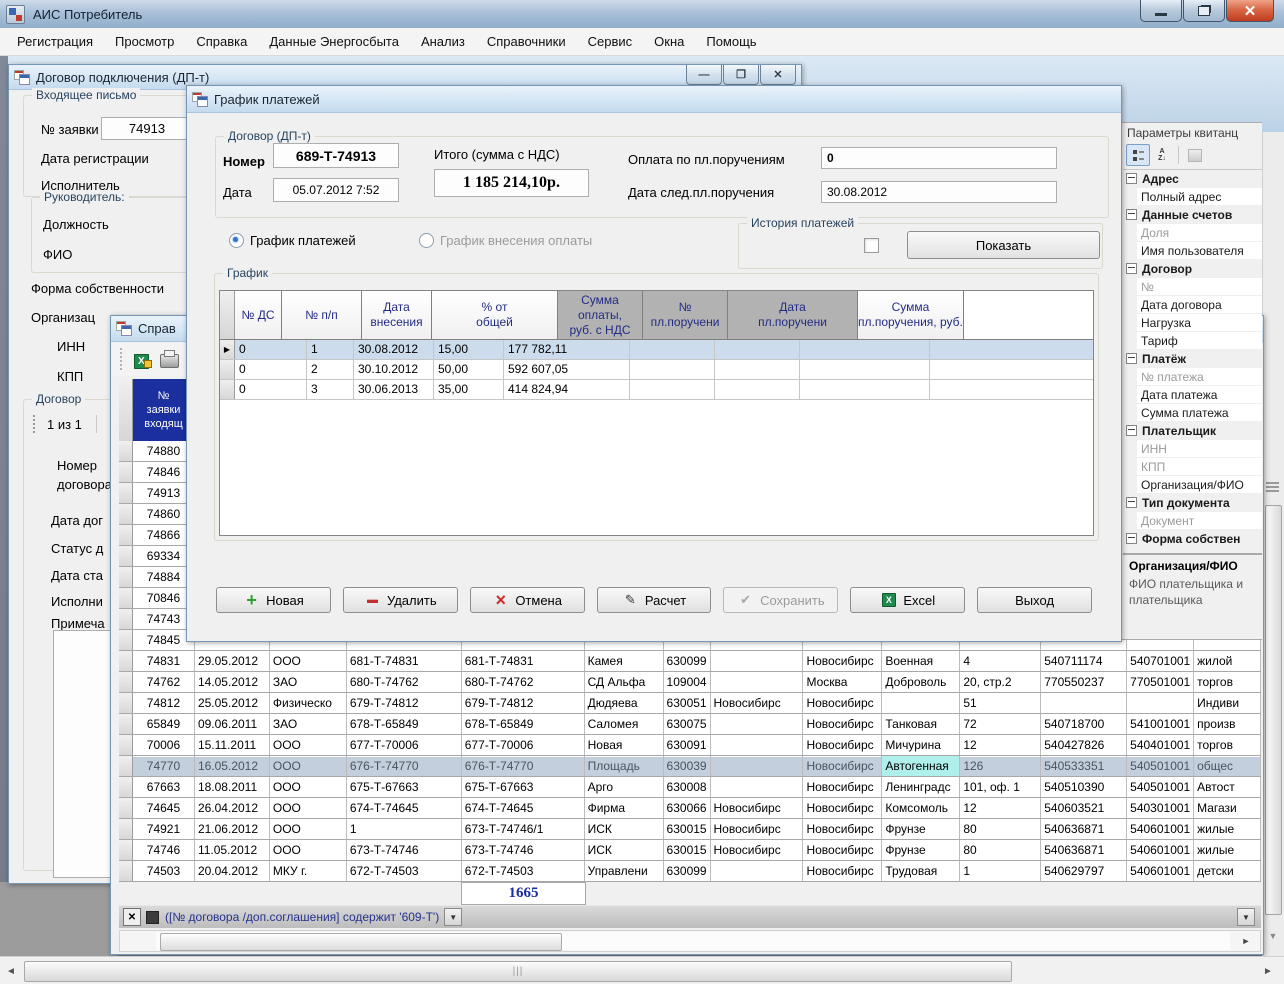 The height and width of the screenshot is (984, 1284). What do you see at coordinates (1192, 467) in the screenshot?
I see `property-row: КПП` at bounding box center [1192, 467].